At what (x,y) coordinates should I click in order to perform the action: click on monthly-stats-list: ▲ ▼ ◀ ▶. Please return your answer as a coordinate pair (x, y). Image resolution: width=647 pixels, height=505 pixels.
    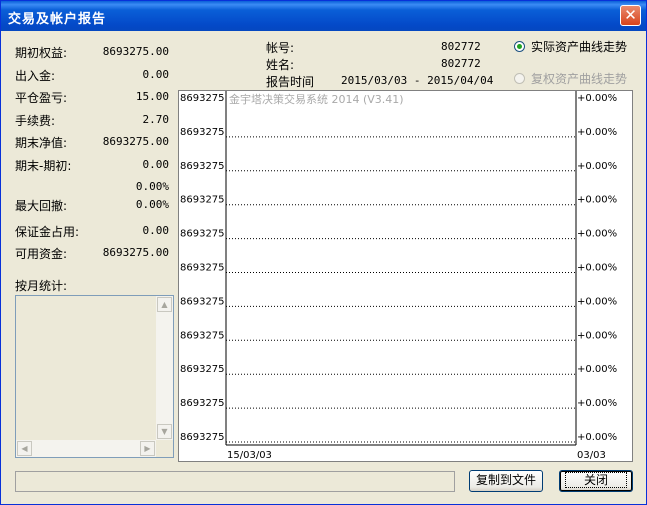
    Looking at the image, I should click on (94, 376).